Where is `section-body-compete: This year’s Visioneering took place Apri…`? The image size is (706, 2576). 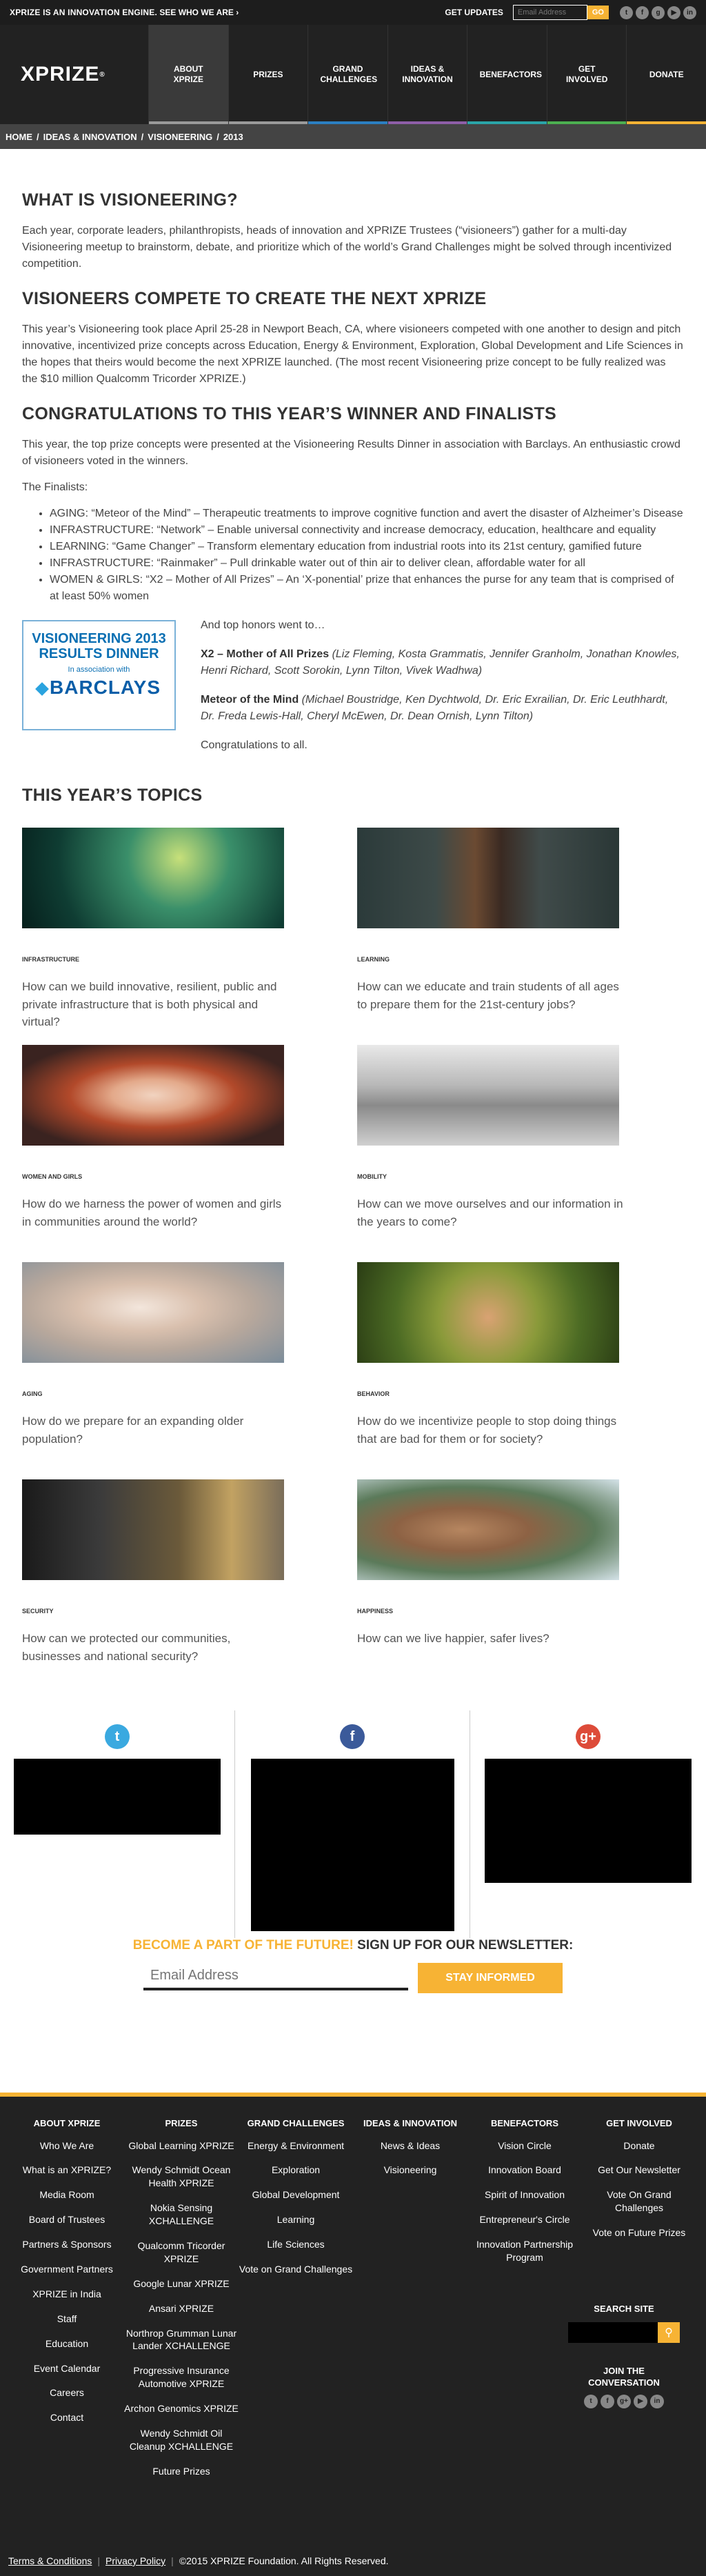
section-body-compete: This year’s Visioneering took place Apri… is located at coordinates (352, 354).